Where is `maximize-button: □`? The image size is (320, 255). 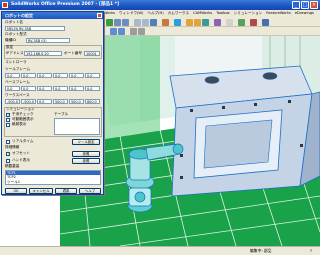
maximize-button: □ is located at coordinates (305, 5).